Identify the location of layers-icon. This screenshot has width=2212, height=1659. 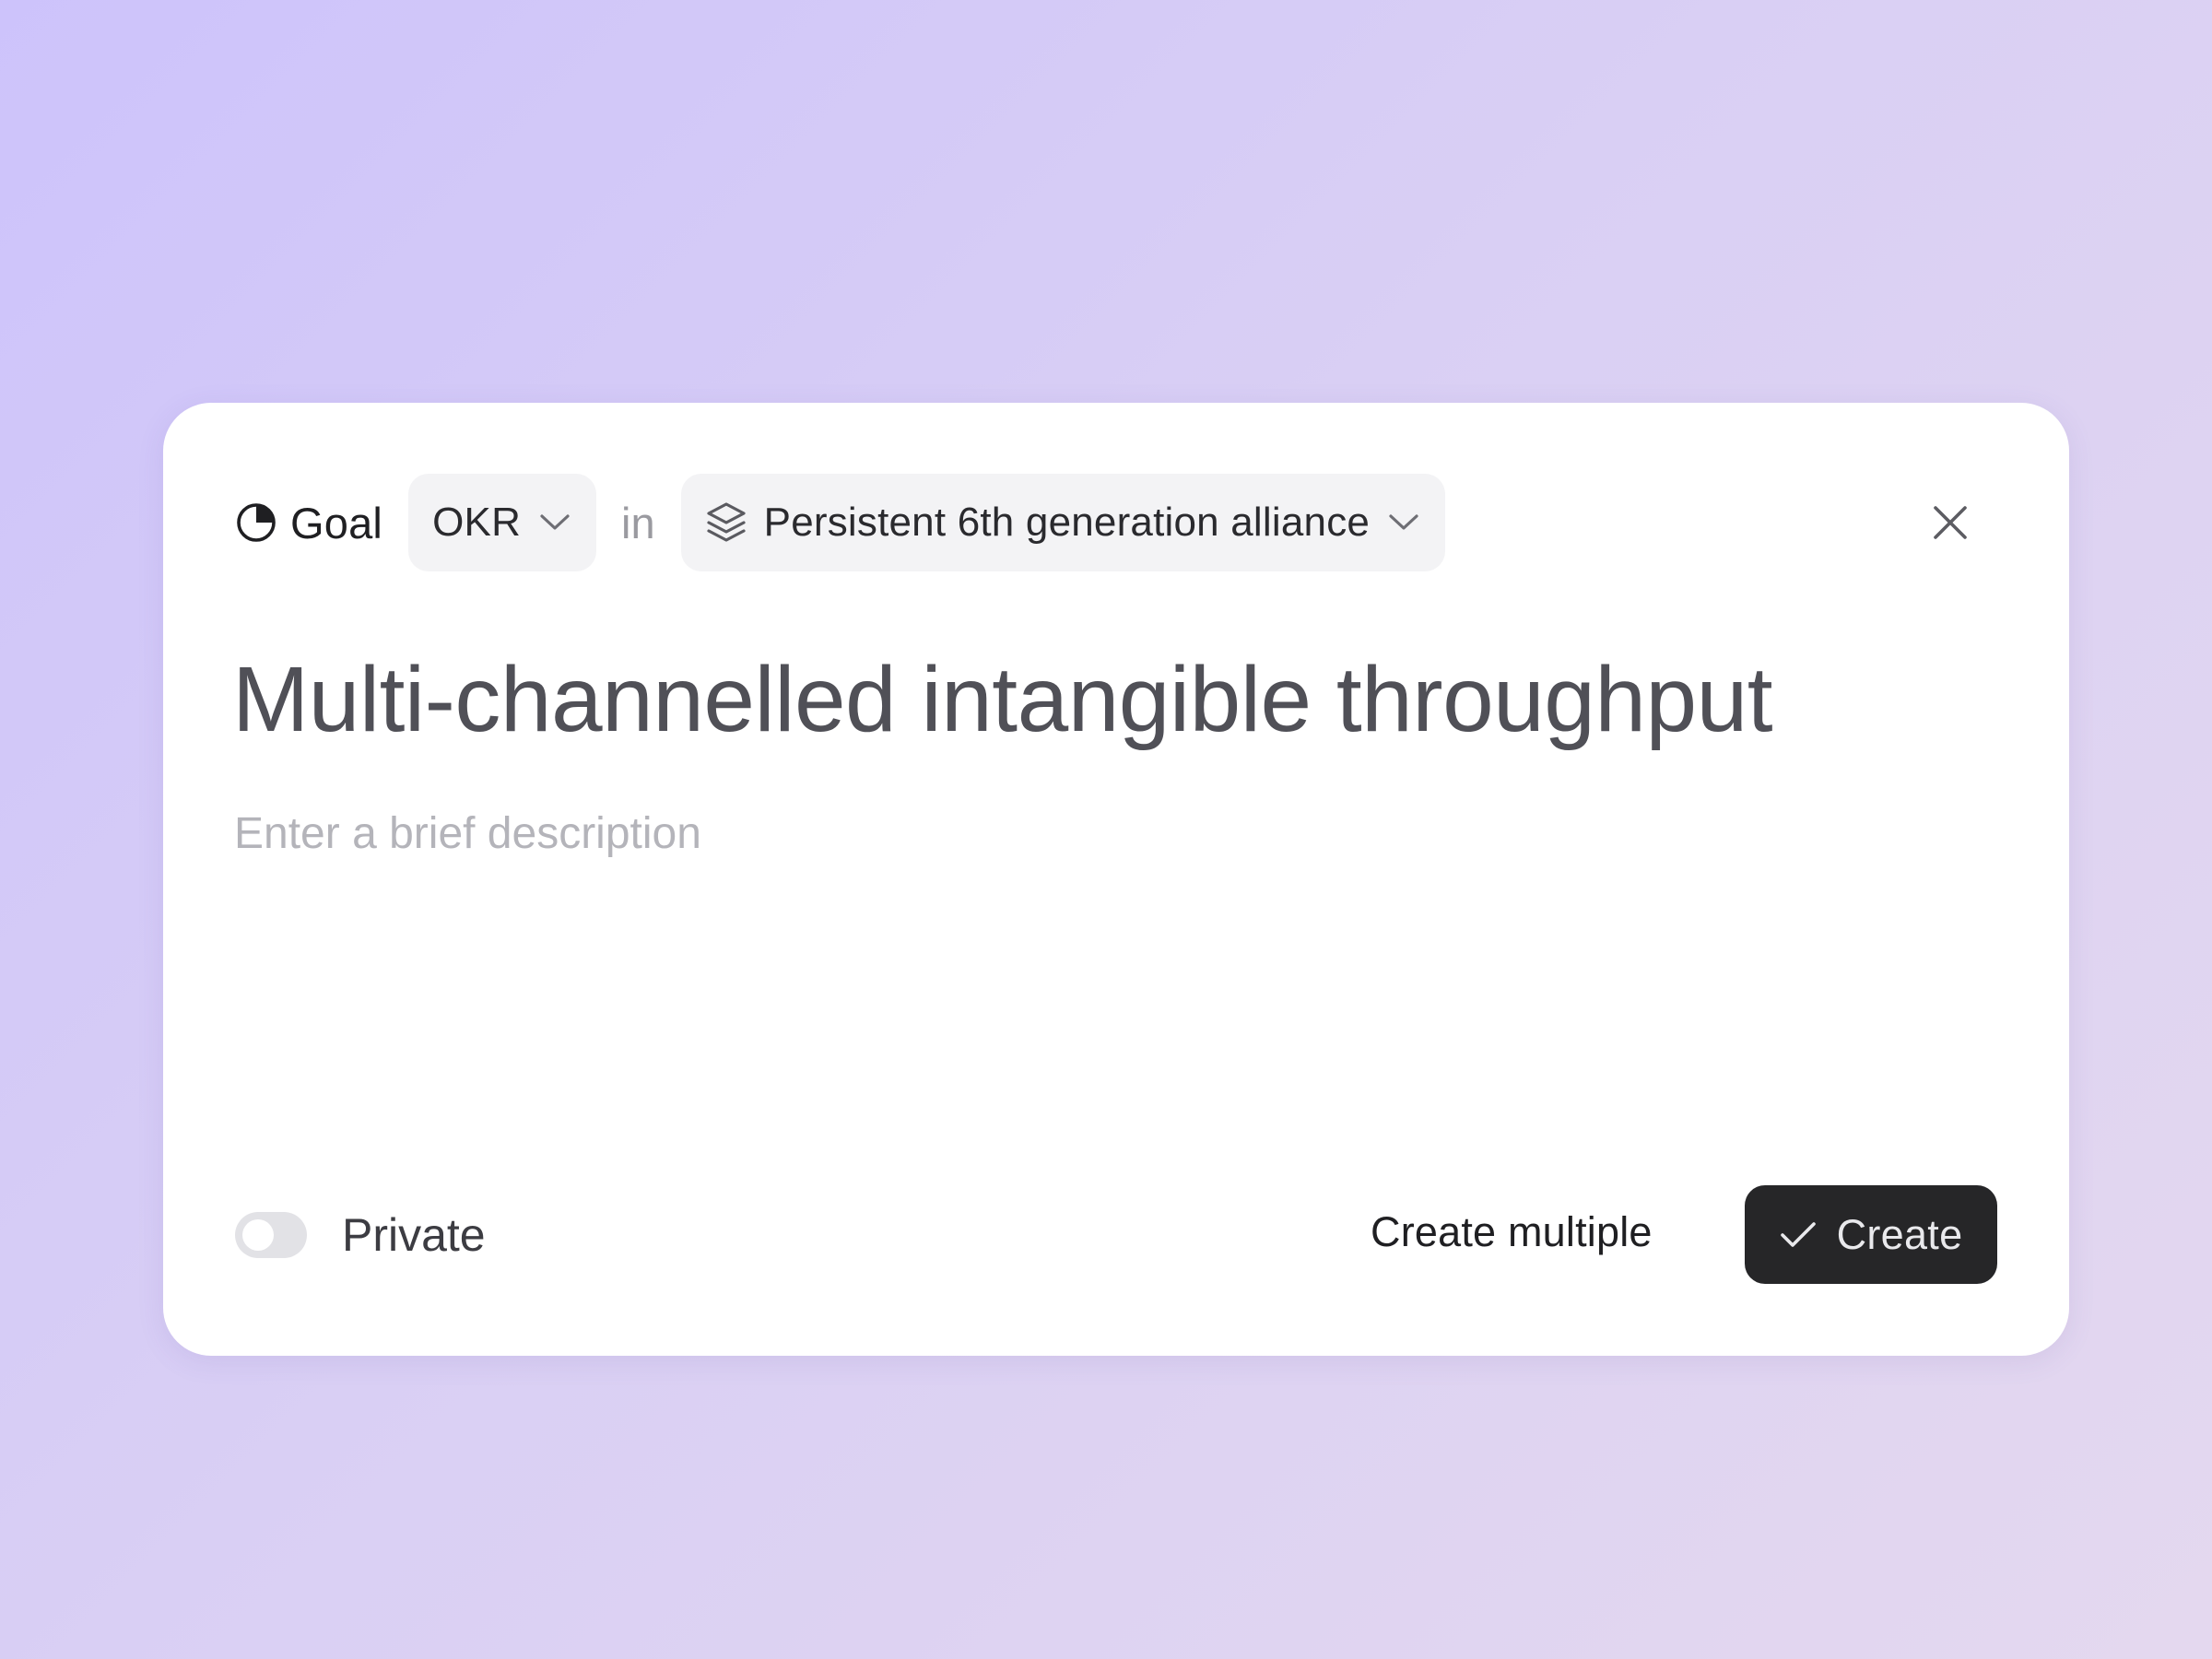
(726, 522).